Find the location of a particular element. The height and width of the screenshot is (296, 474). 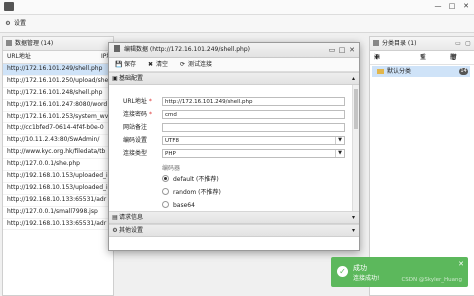

close-window-button: ✕ is located at coordinates (466, 6).